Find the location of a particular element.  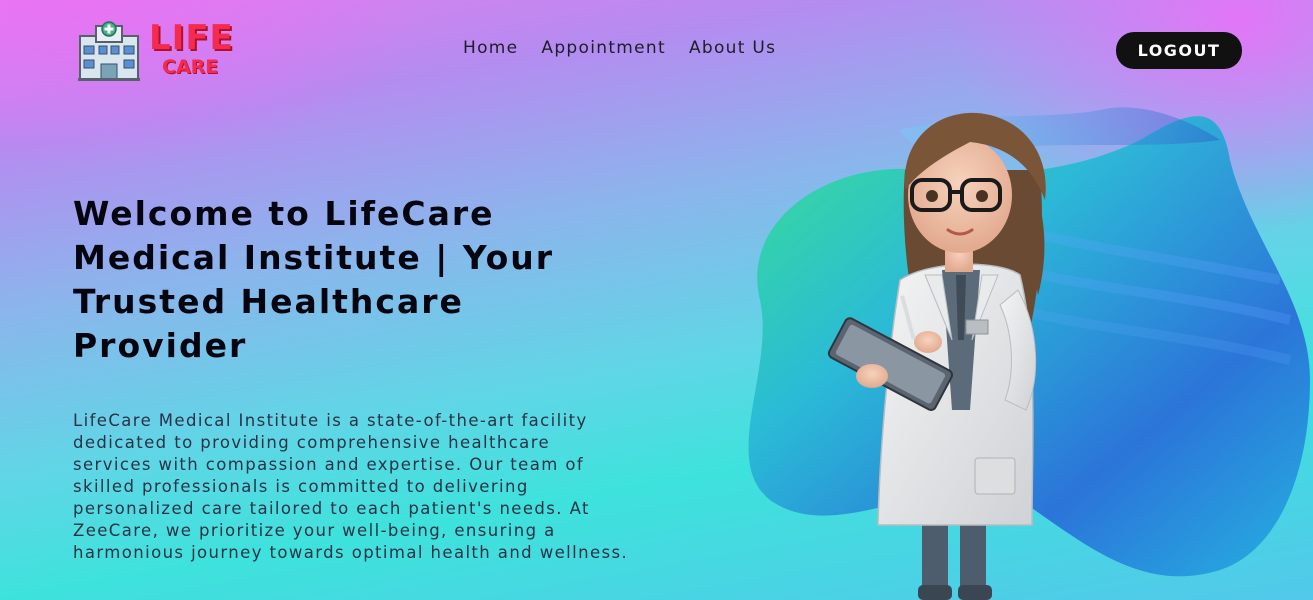

nav-appointment-link: Appointment is located at coordinates (603, 48).